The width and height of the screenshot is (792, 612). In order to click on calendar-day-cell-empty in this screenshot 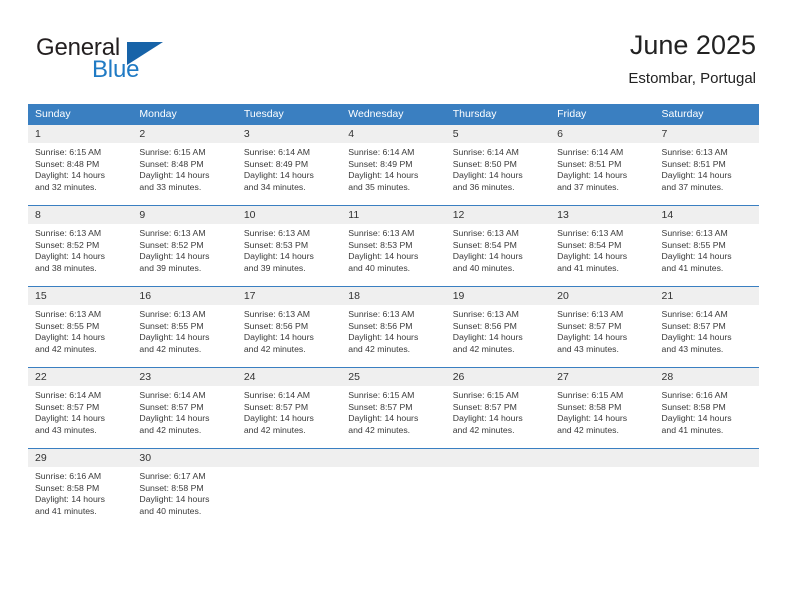, I will do `click(498, 488)`.